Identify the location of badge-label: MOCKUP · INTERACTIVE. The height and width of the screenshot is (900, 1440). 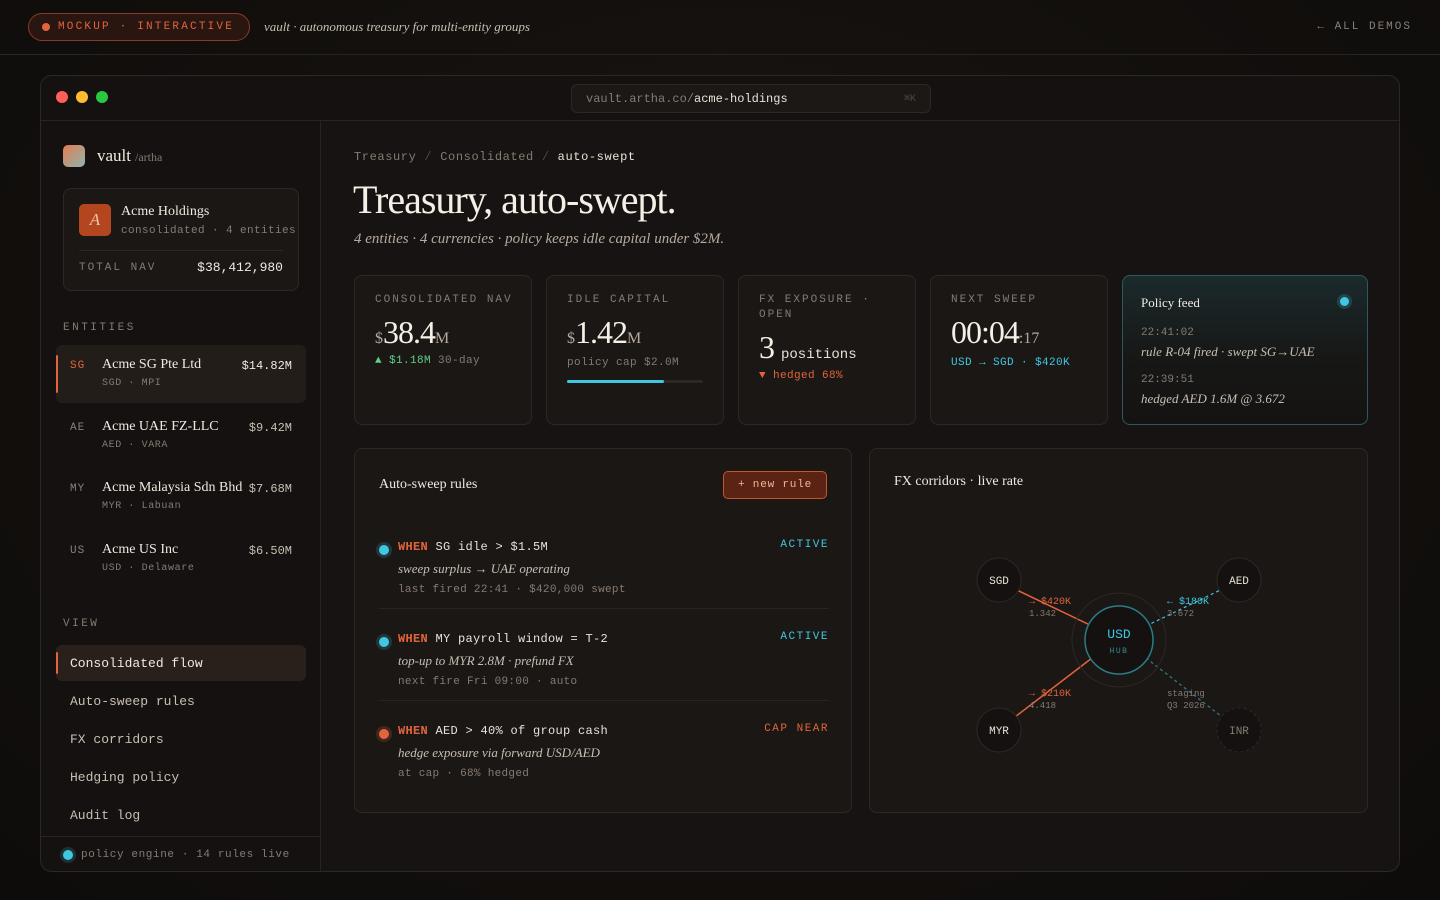
(146, 27).